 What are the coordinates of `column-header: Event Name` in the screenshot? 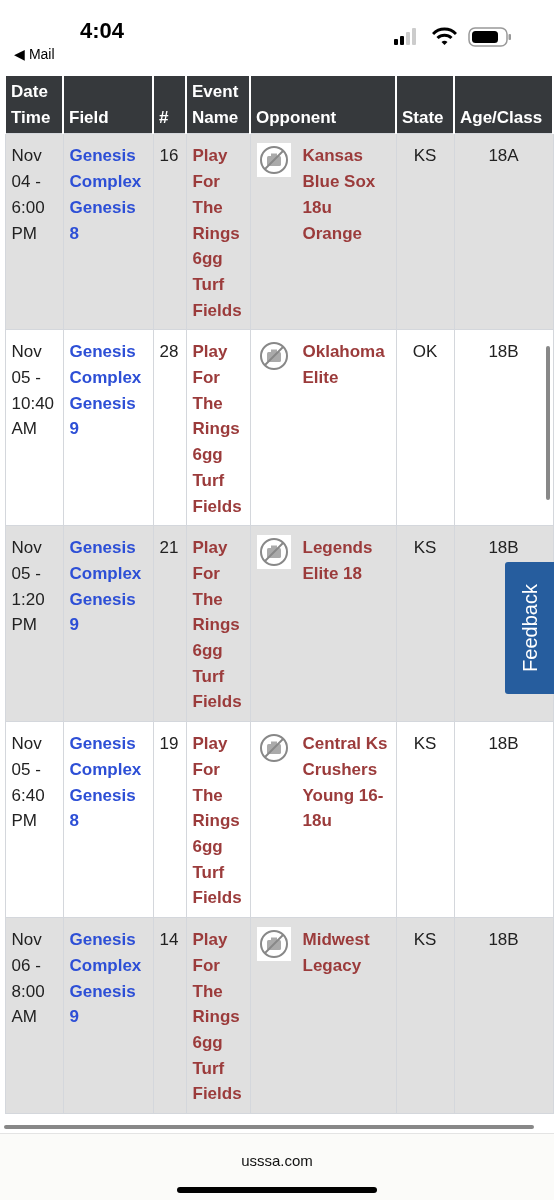 It's located at (218, 105).